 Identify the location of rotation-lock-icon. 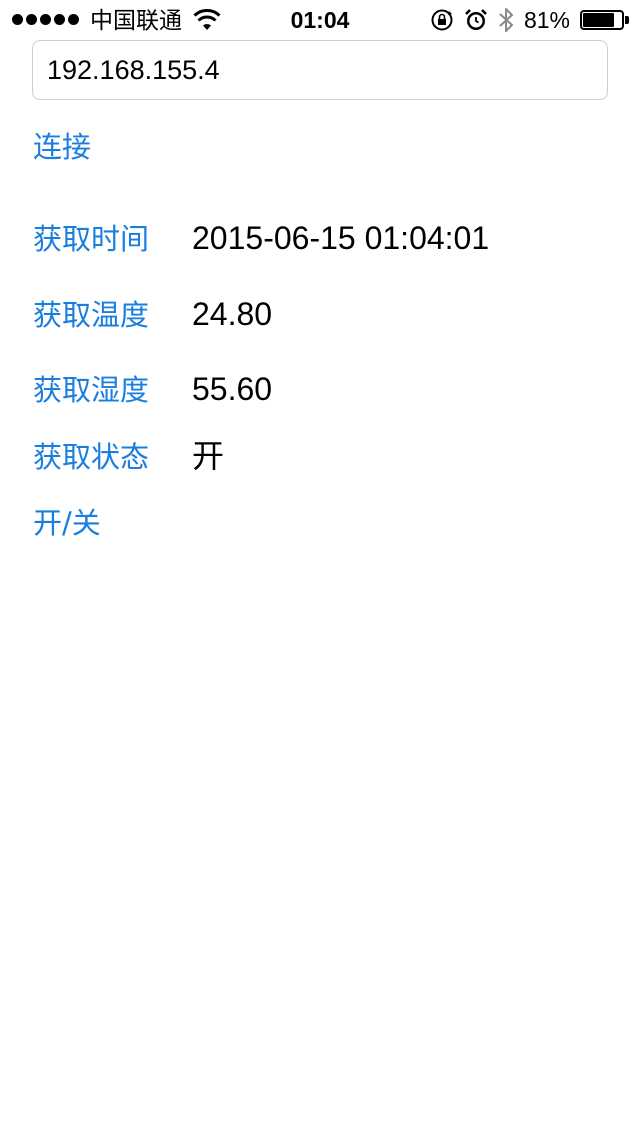
(442, 20).